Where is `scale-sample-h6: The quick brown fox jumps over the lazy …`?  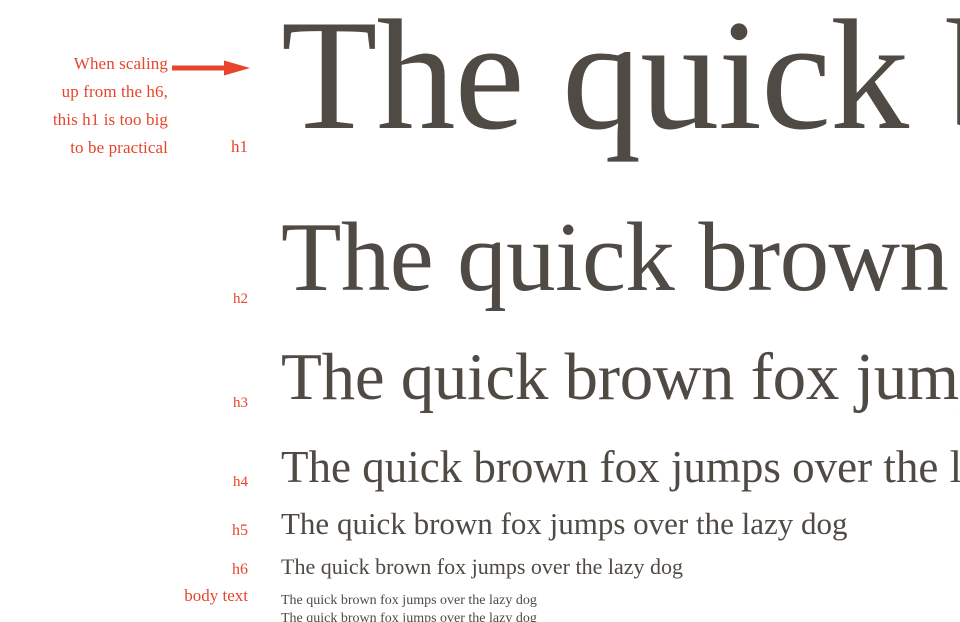 scale-sample-h6: The quick brown fox jumps over the lazy … is located at coordinates (482, 566).